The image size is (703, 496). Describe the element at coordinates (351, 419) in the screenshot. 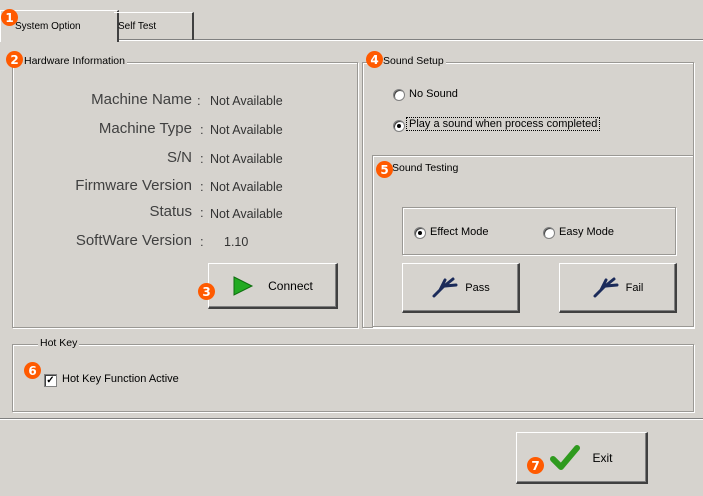

I see `footer-divider-highlight` at that location.